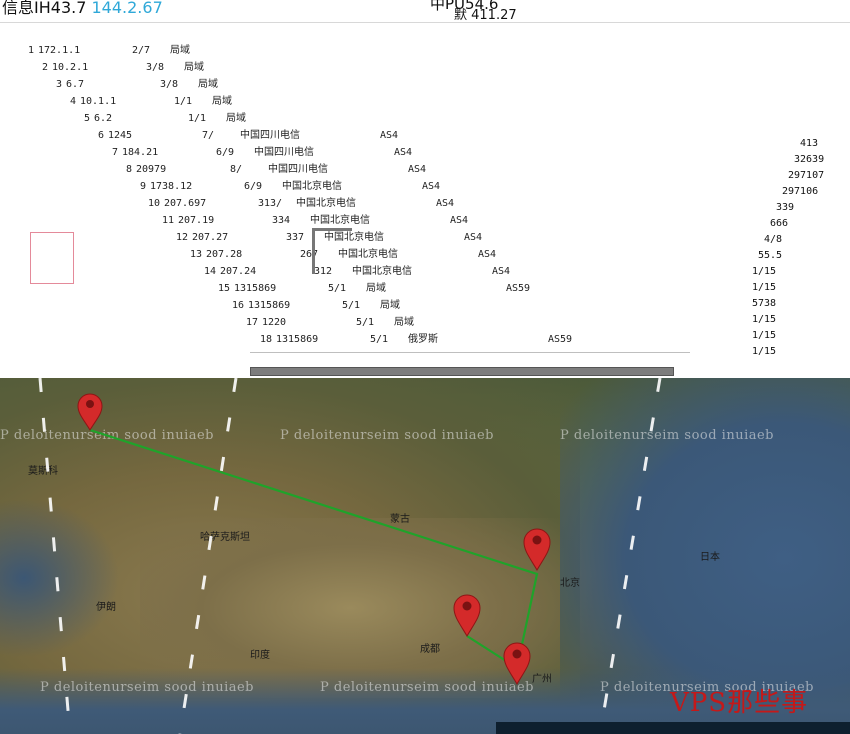 This screenshot has height=734, width=850. I want to click on right-value: 297106, so click(800, 191).